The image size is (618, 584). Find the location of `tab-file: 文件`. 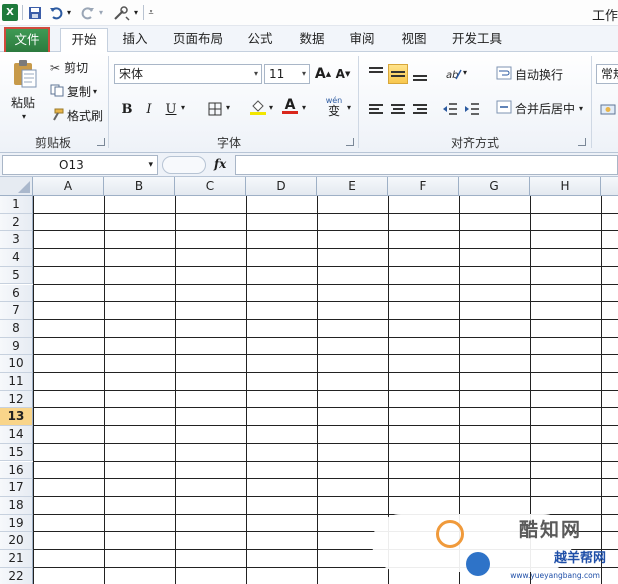

tab-file: 文件 is located at coordinates (27, 39).